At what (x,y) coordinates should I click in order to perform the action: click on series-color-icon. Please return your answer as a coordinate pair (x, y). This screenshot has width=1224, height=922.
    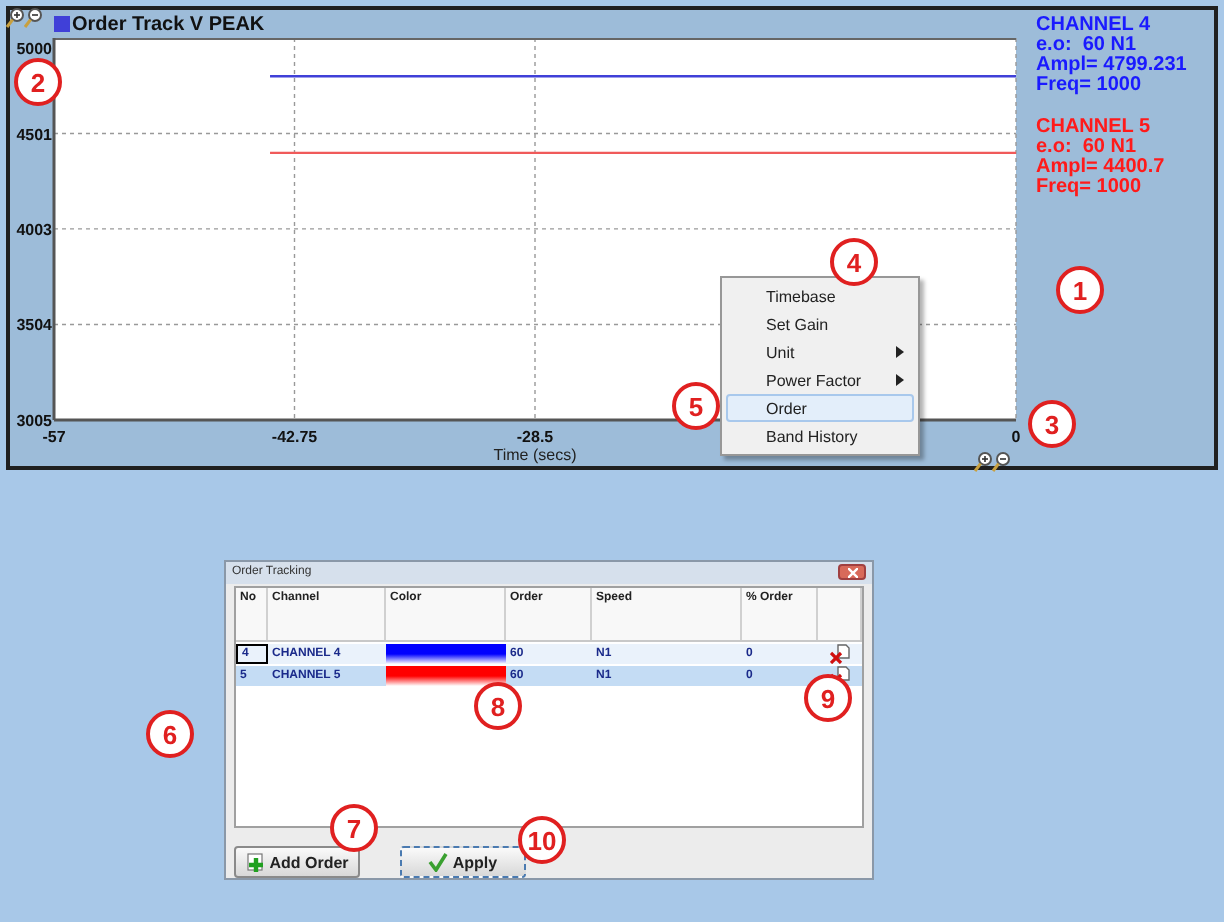
    Looking at the image, I should click on (62, 24).